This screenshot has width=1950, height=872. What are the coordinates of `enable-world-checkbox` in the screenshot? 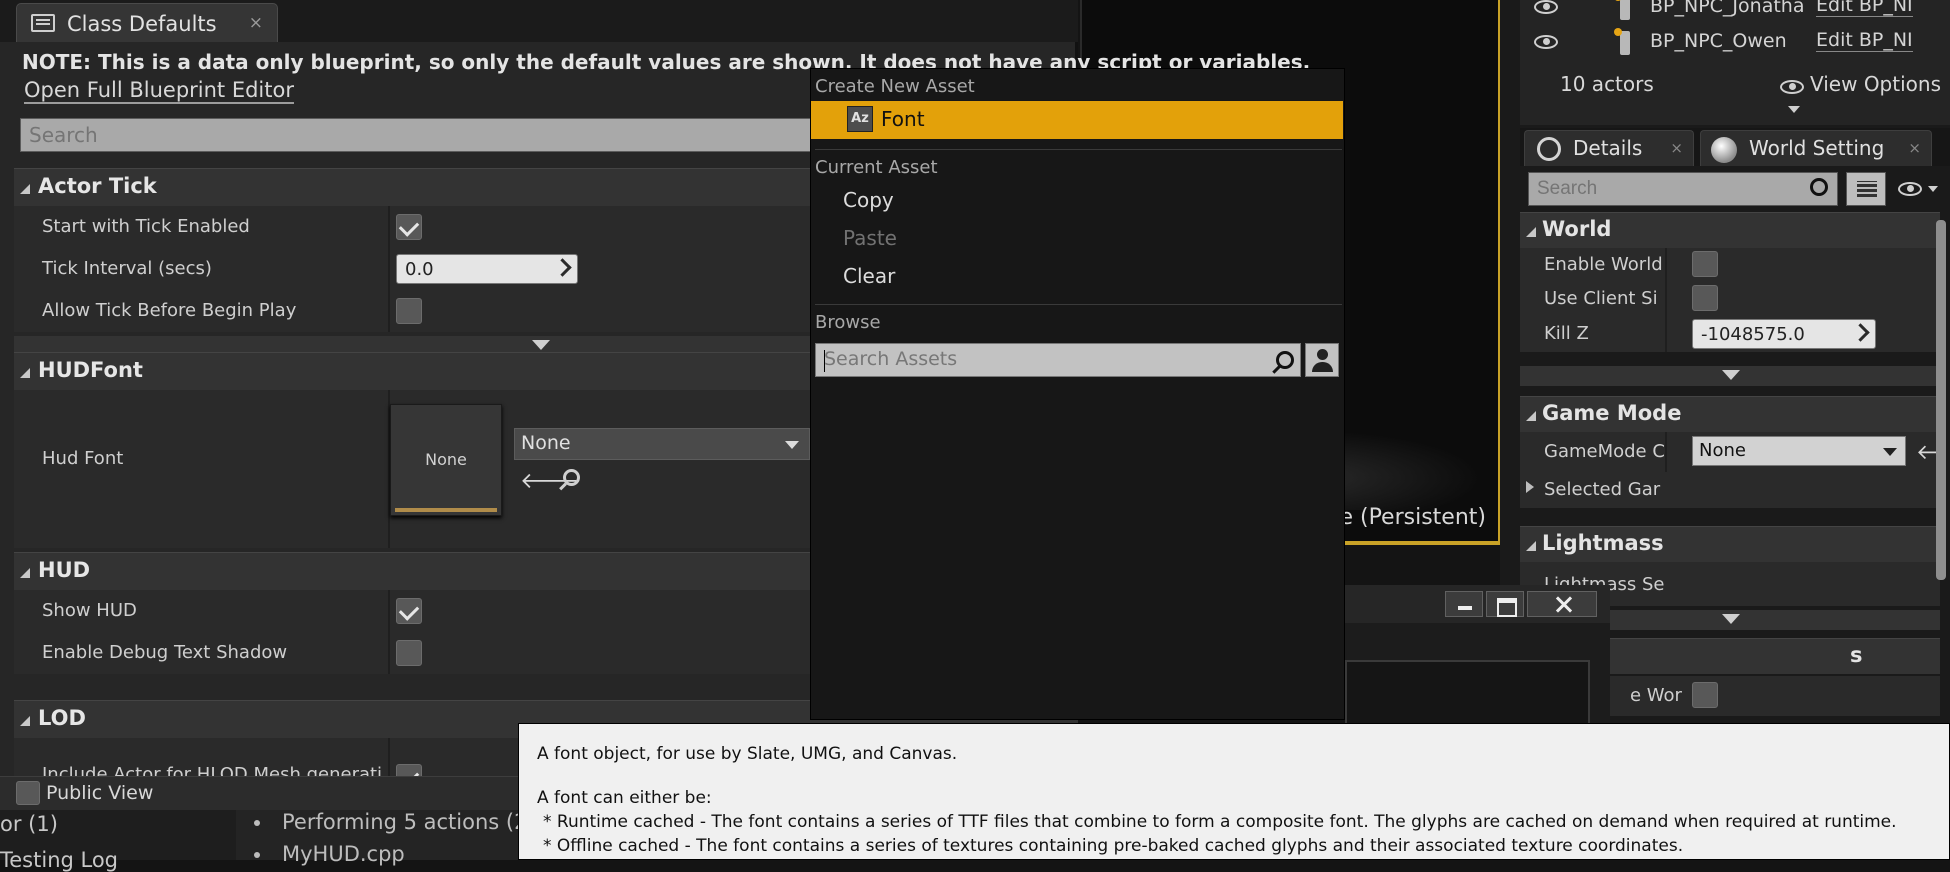 It's located at (1705, 264).